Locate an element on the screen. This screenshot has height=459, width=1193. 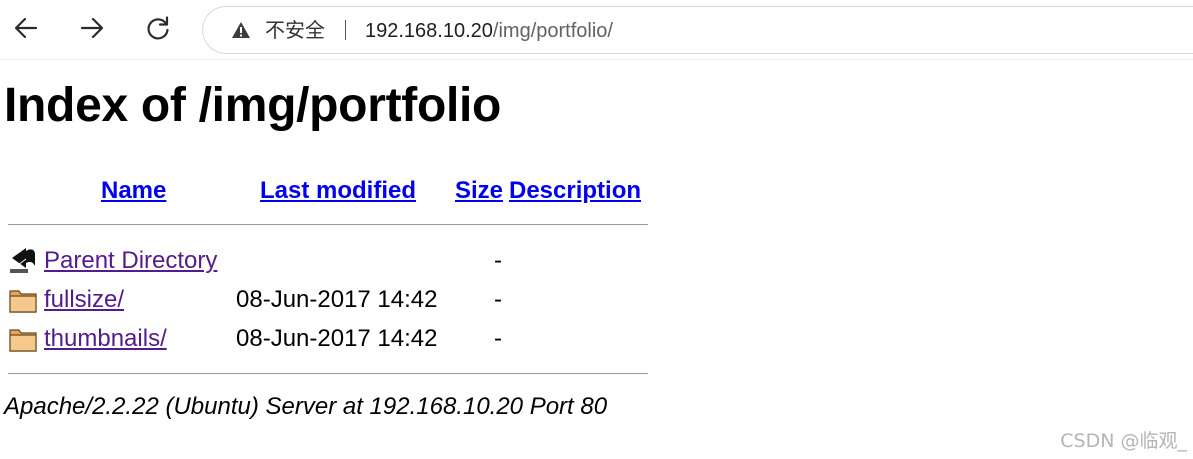
browser-toolbar: 不安全 192.168.10.20/img/portfolio/ is located at coordinates (596, 30).